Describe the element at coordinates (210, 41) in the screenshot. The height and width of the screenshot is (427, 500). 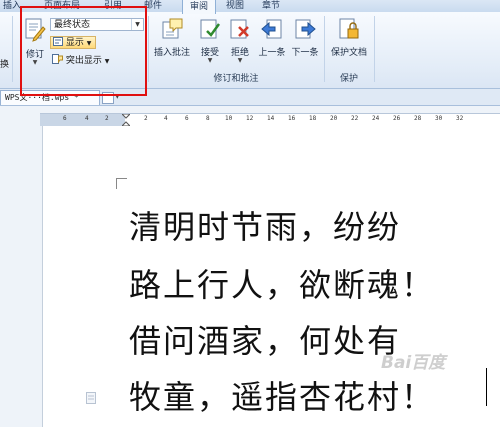
I see `accept-button: 接受 ▼` at that location.